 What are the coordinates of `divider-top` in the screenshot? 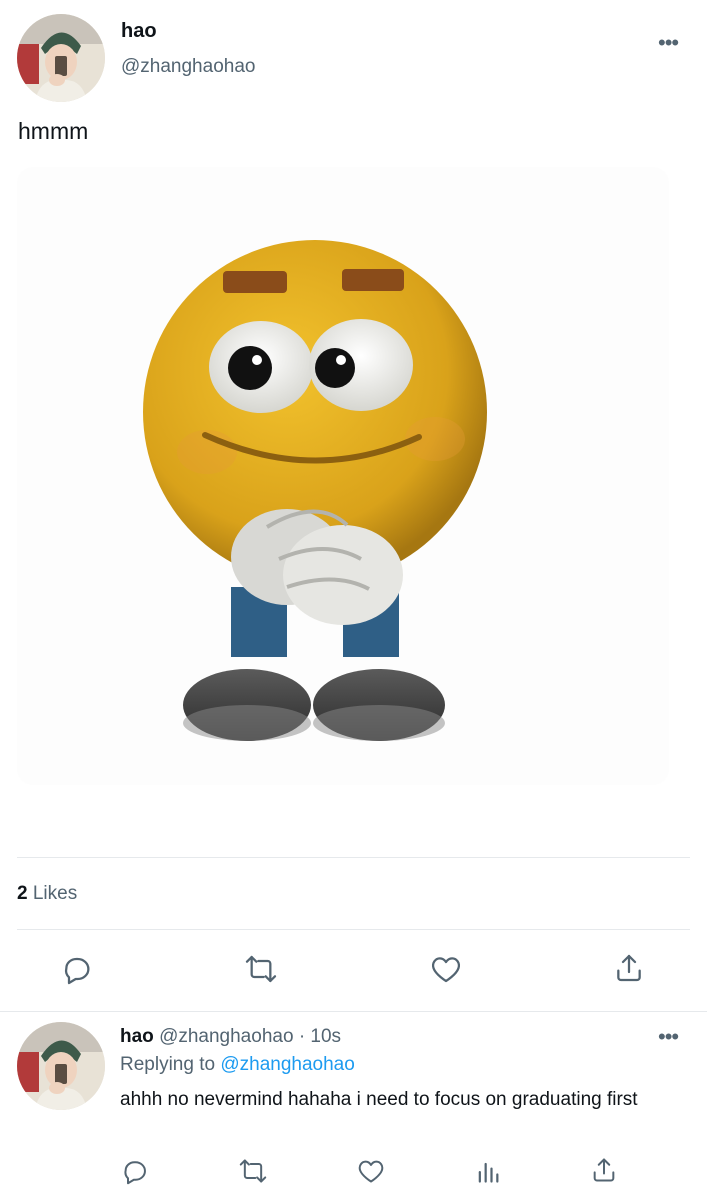 It's located at (353, 857).